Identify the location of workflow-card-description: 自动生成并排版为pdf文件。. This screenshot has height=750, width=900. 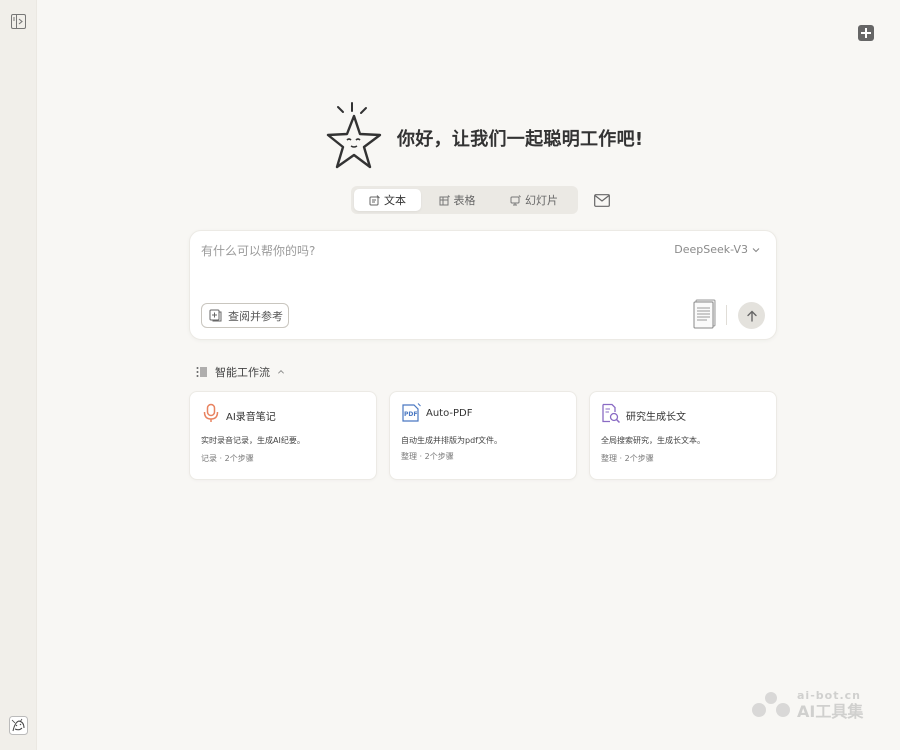
(451, 440).